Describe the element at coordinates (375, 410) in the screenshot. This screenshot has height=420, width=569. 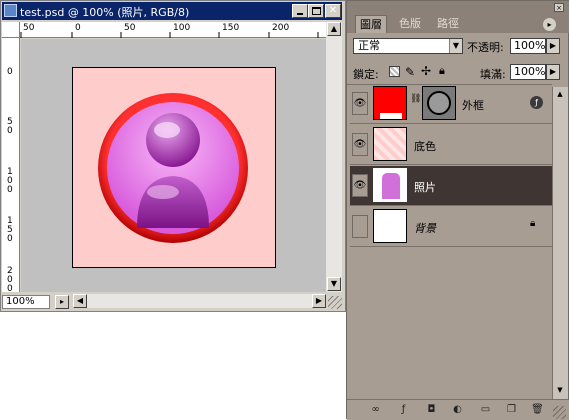
I see `link-icon: ∞` at that location.